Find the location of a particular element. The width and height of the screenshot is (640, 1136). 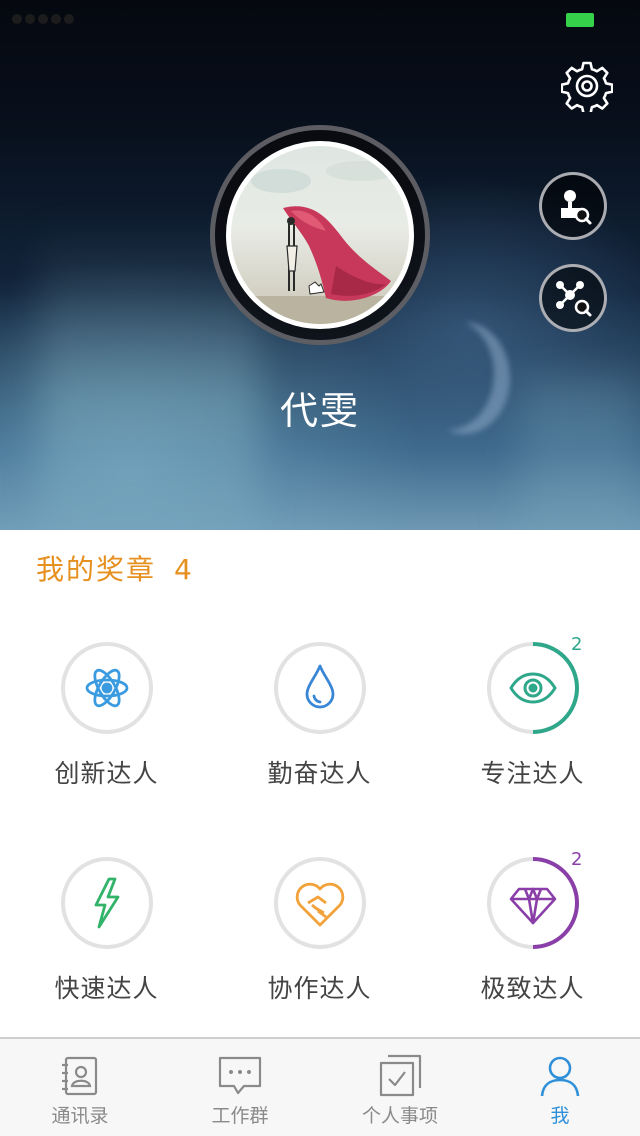

network-search-button is located at coordinates (573, 298).